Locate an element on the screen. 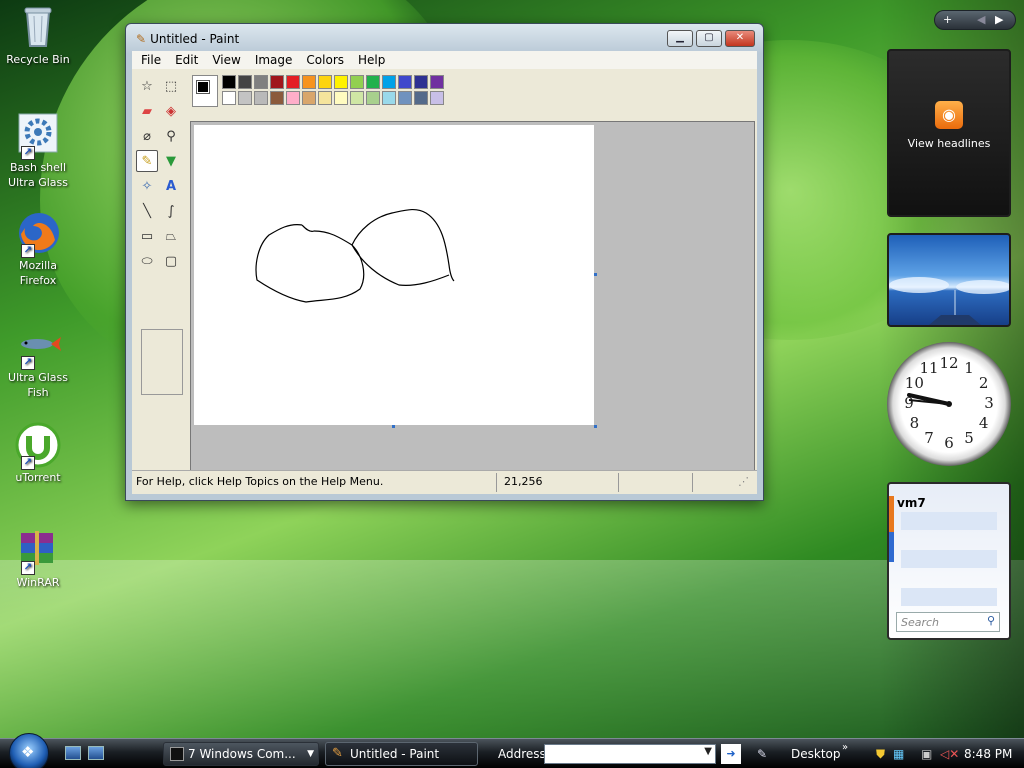  desktop-icon-winrar: ↗ WinRAR is located at coordinates (38, 558).